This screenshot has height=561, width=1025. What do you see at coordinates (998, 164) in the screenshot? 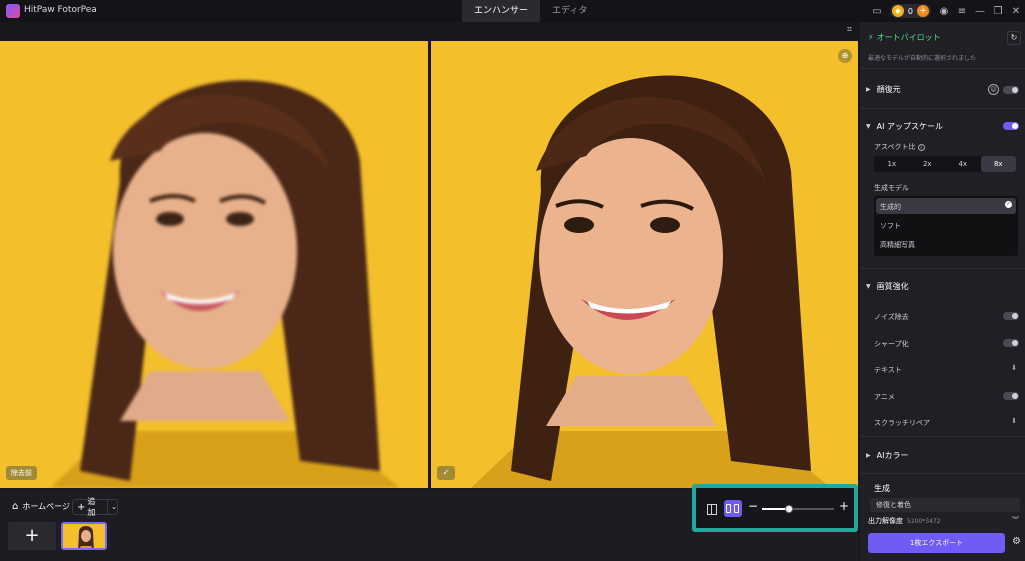
I see `scale-8x: 8x` at bounding box center [998, 164].